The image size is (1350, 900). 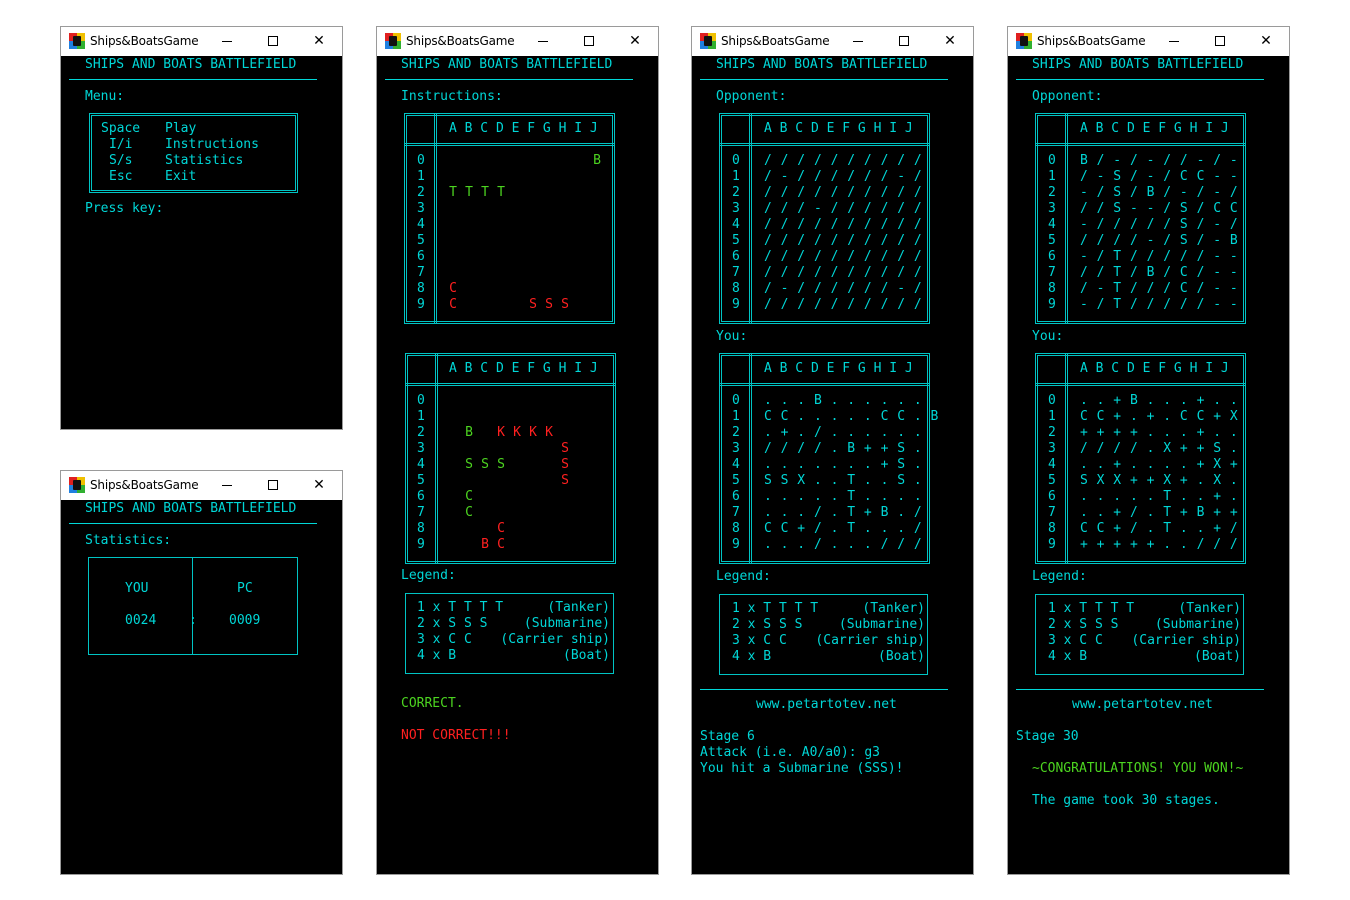 What do you see at coordinates (586, 655) in the screenshot?
I see `legend-name: (Boat)` at bounding box center [586, 655].